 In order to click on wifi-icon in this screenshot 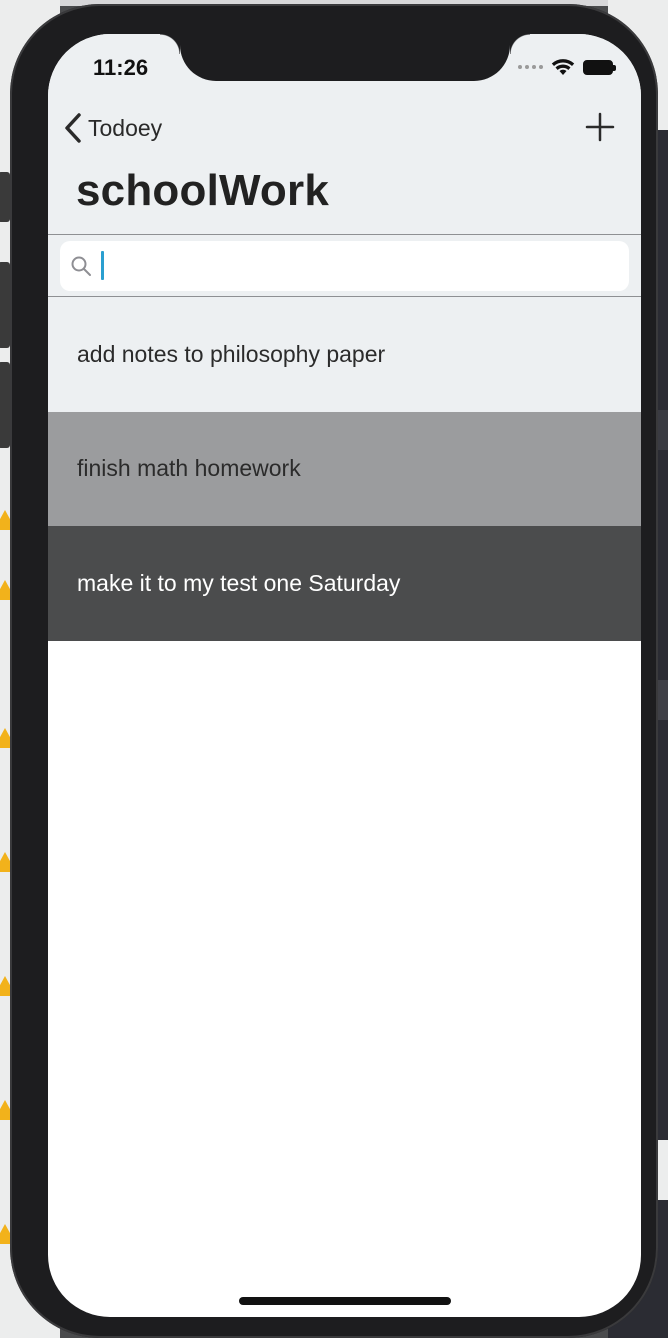, I will do `click(563, 67)`.